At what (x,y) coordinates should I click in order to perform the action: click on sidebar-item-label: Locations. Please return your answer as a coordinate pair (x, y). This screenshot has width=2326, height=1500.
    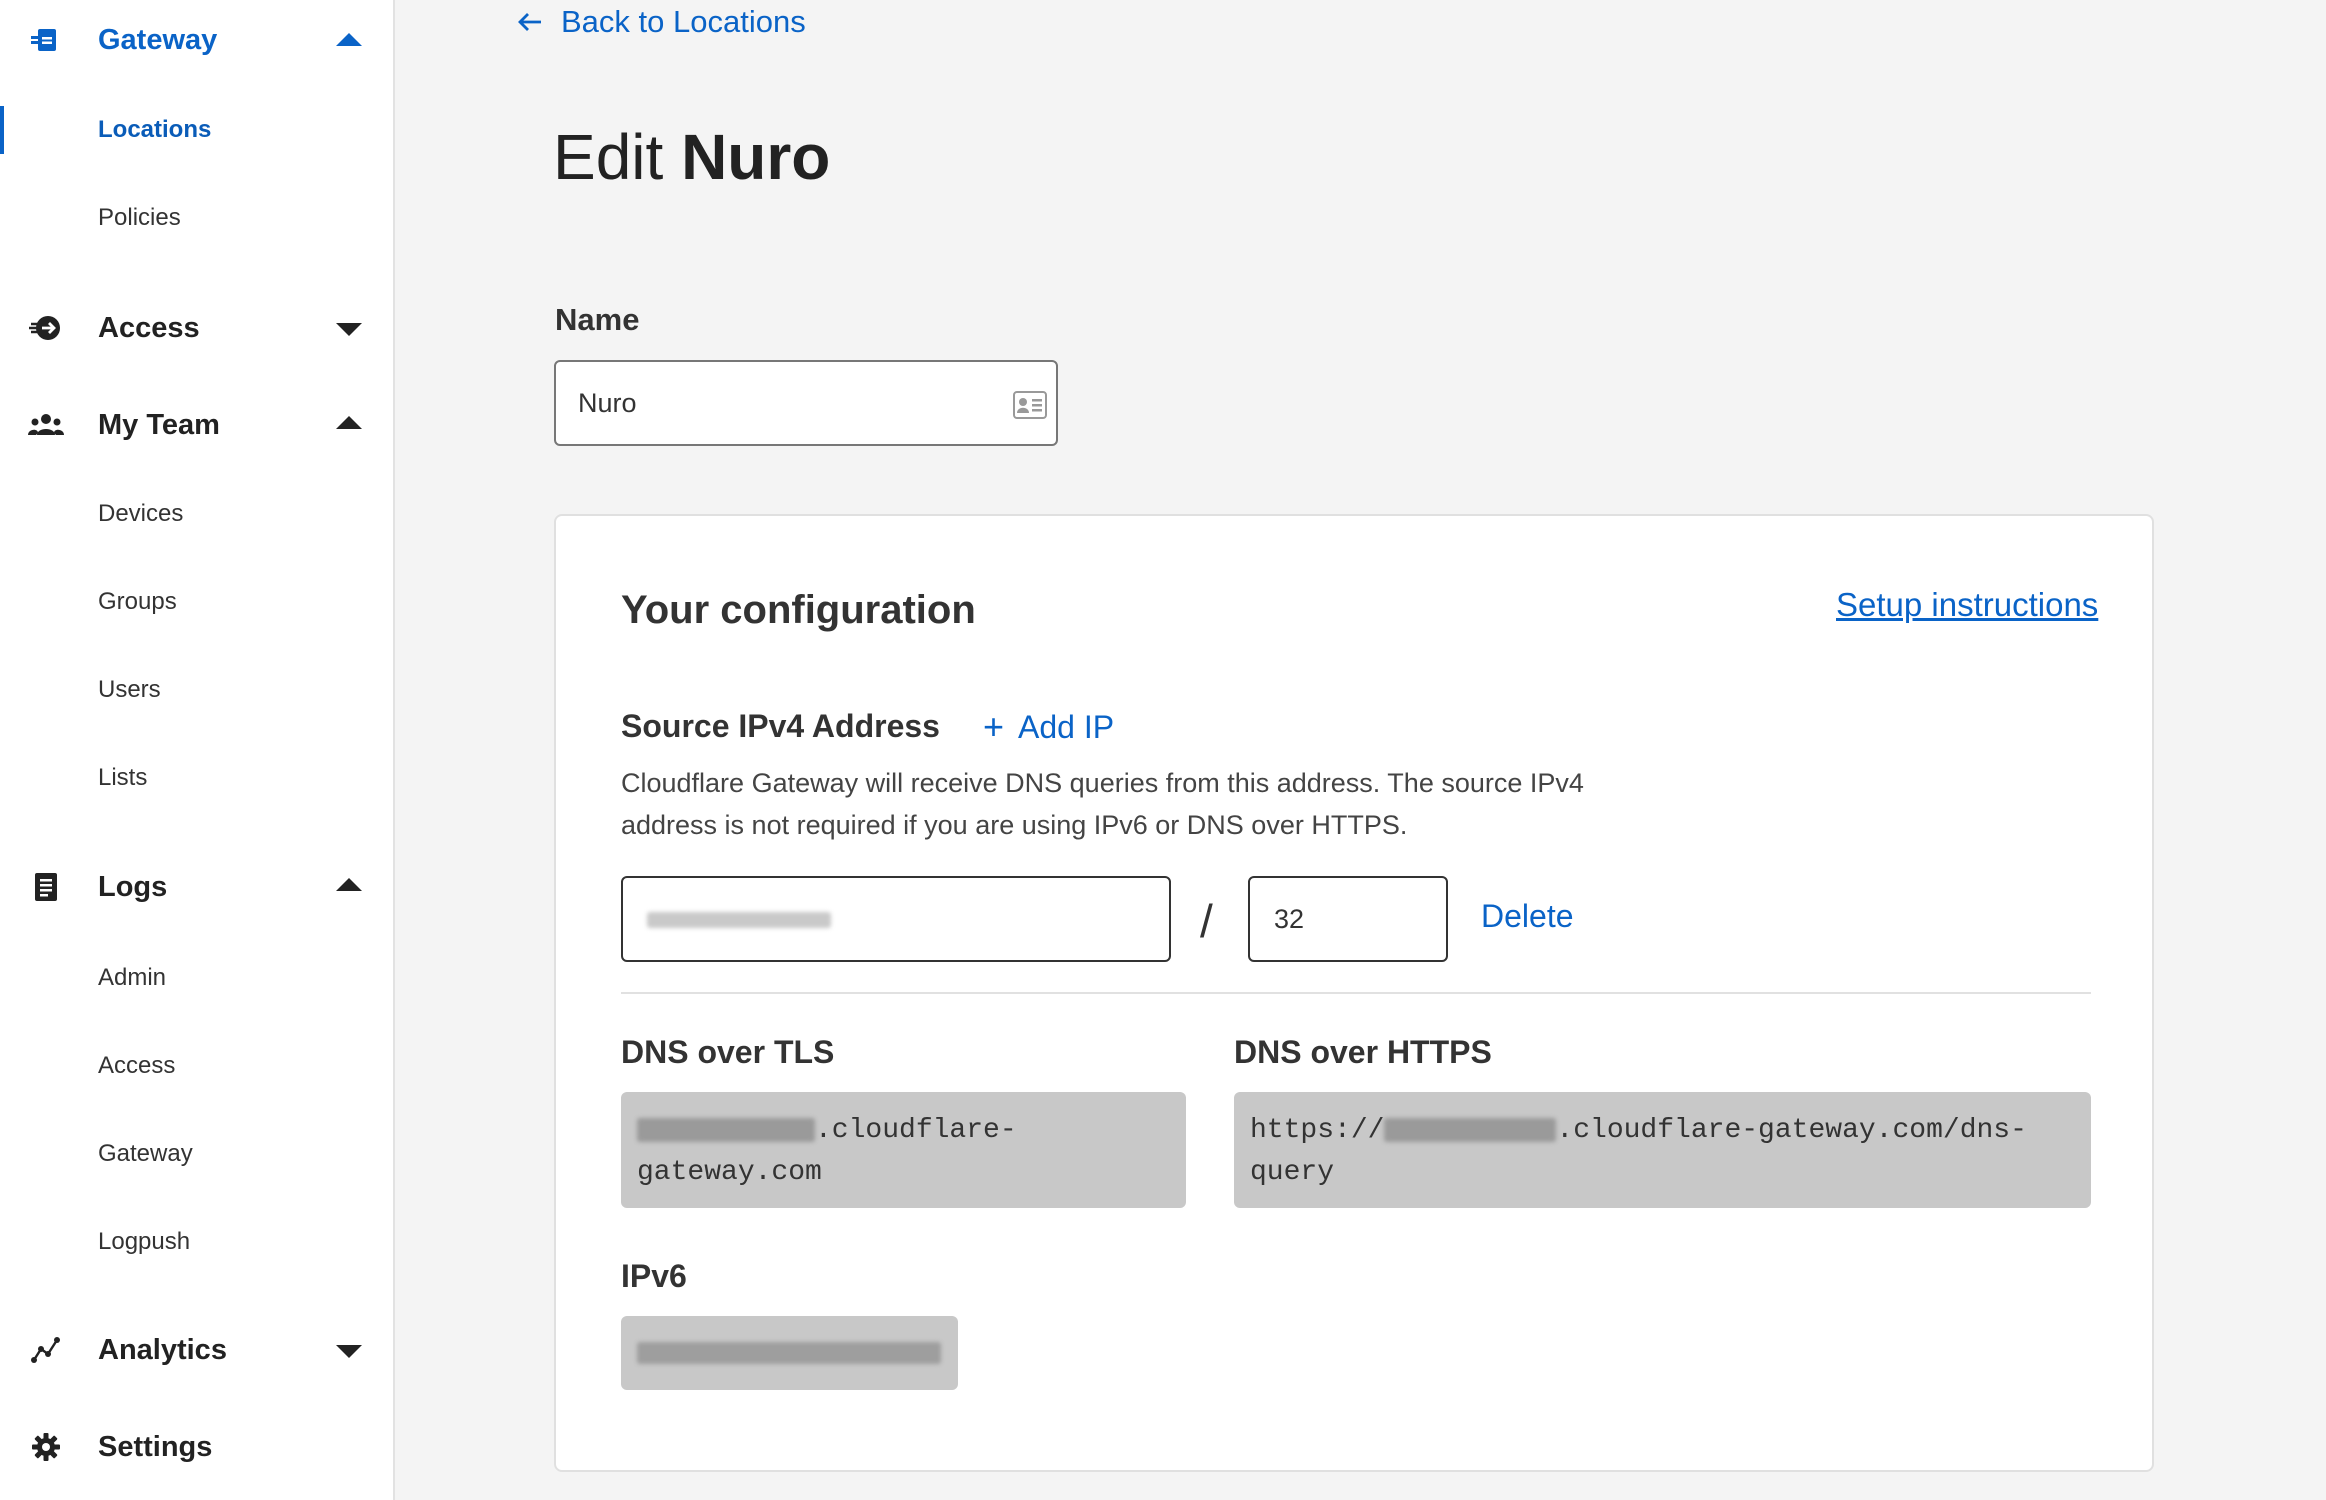
    Looking at the image, I should click on (155, 129).